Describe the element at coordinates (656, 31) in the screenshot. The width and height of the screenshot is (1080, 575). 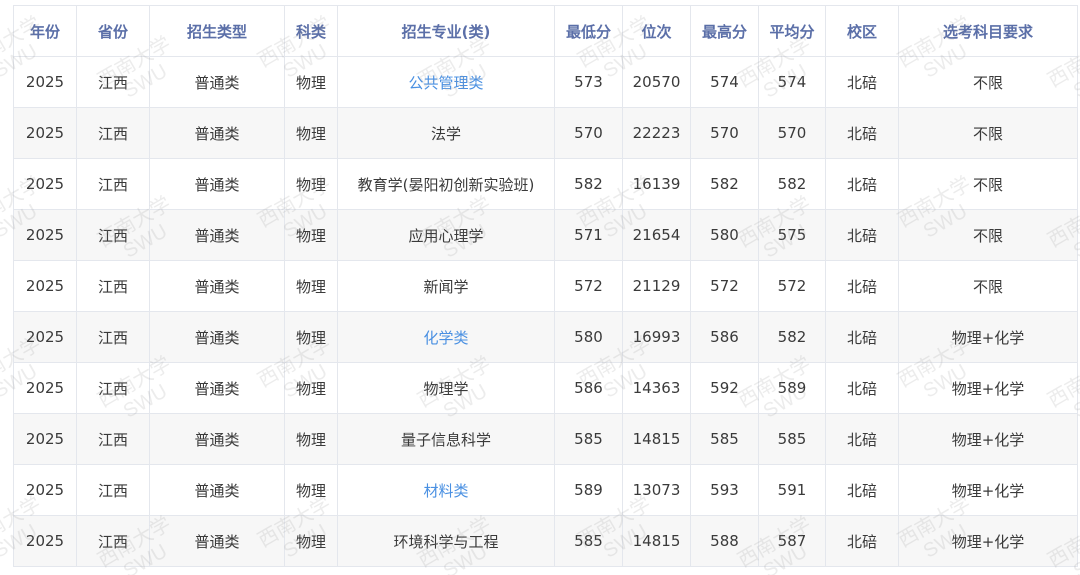
I see `column-header-rank: 位次` at that location.